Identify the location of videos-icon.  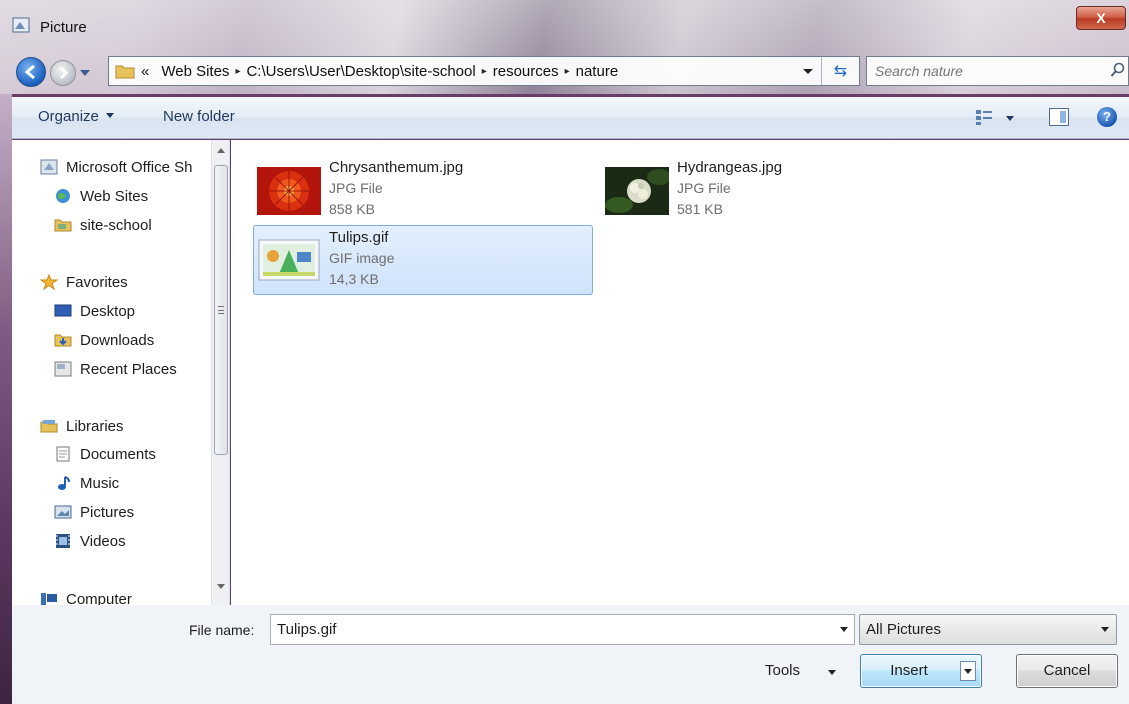
(63, 541).